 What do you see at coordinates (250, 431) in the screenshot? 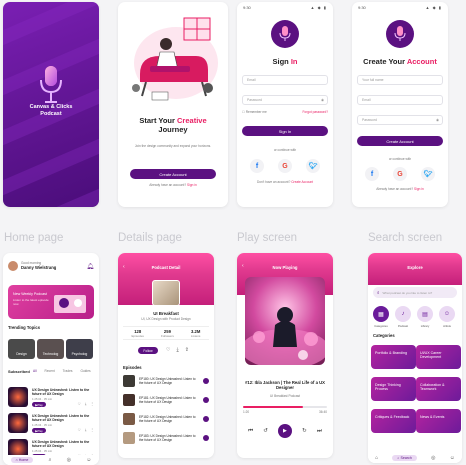
I see `skip-back-icon: ⏮` at bounding box center [250, 431].